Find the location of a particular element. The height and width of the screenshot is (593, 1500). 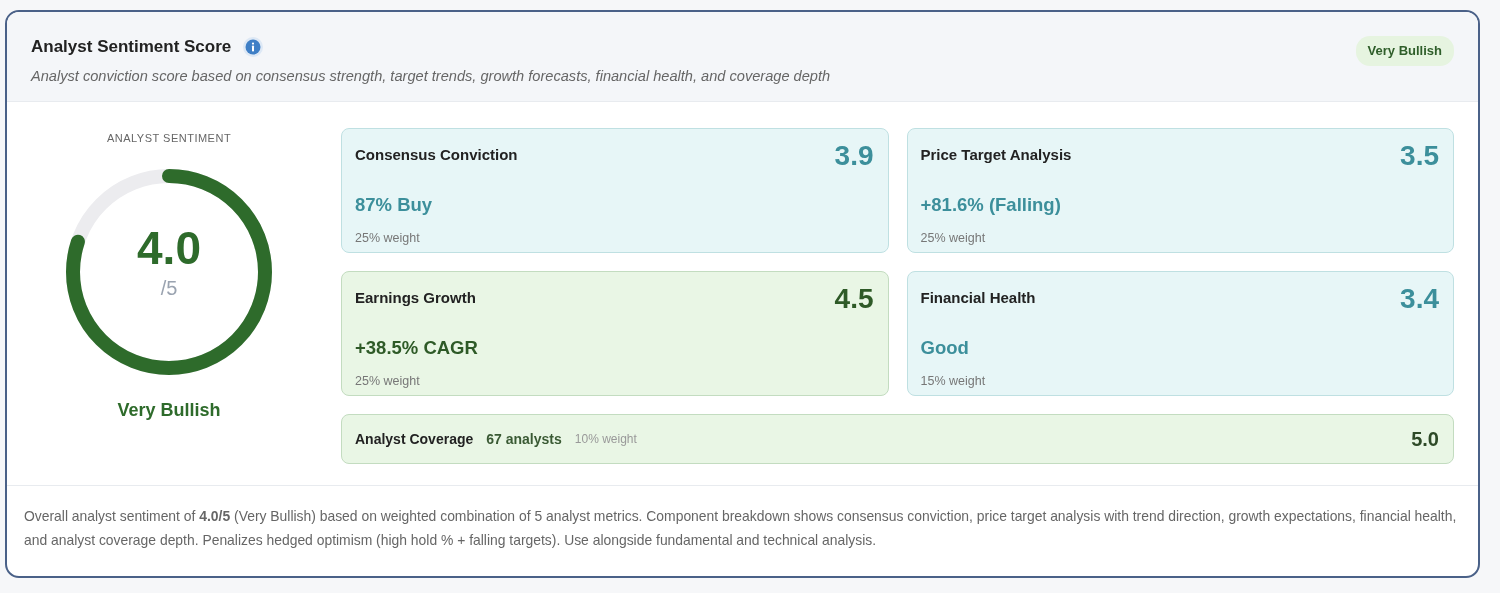

metric-score: 3.9 is located at coordinates (854, 156).